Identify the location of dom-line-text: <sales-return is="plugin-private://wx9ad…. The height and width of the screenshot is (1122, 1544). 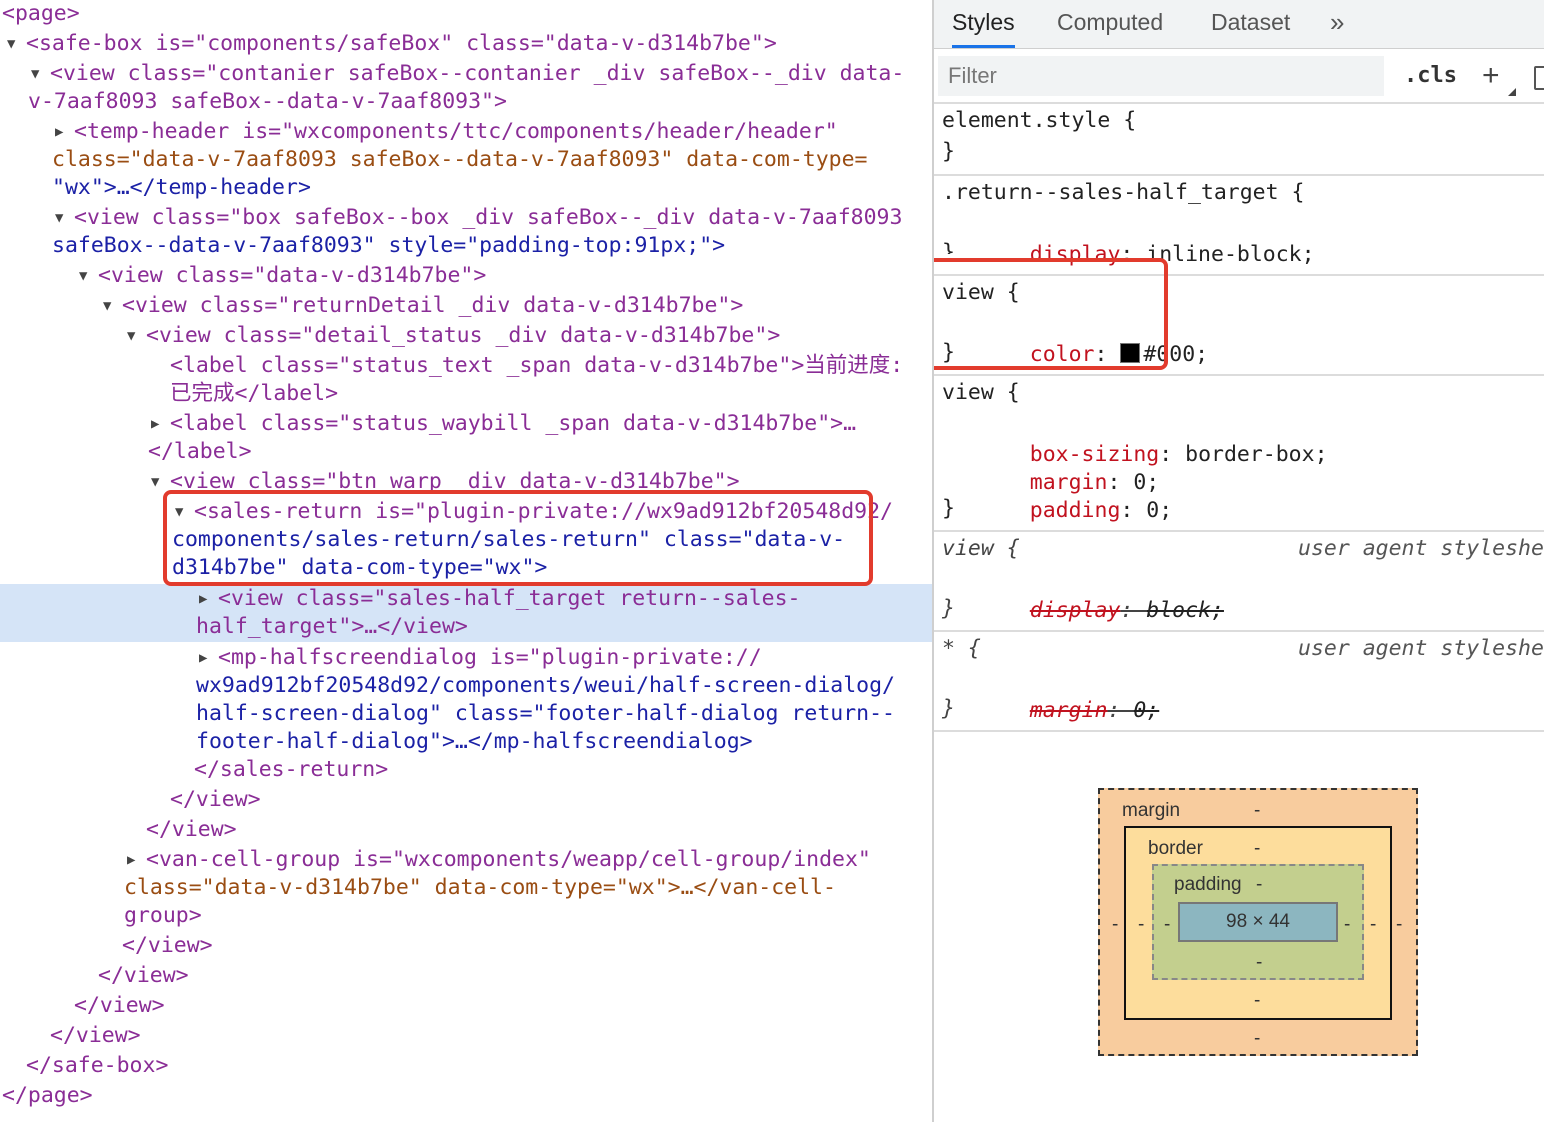
(543, 511).